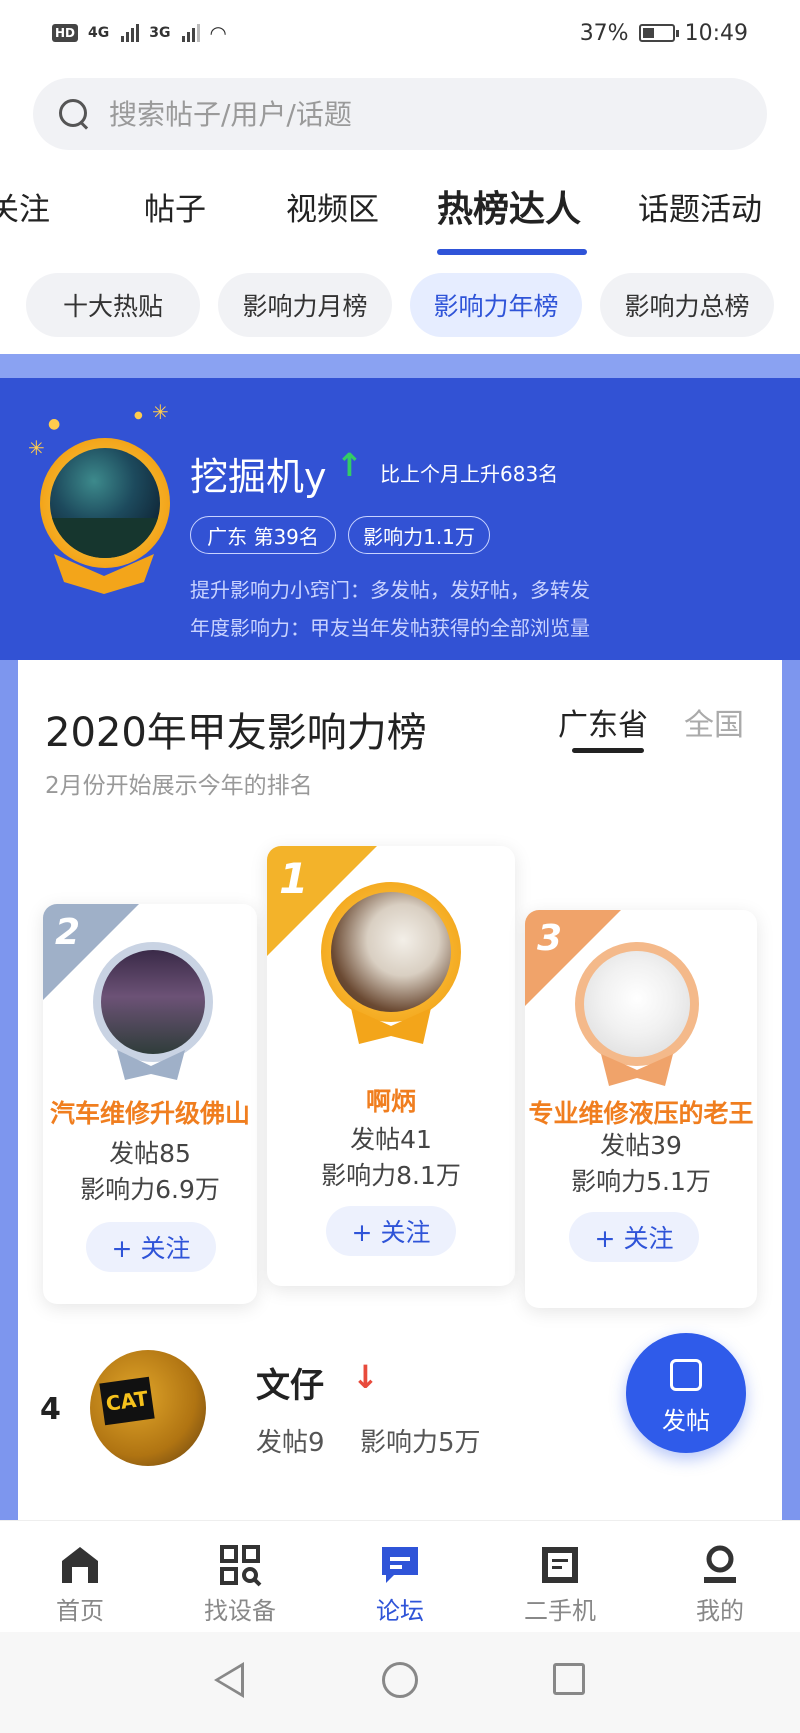  Describe the element at coordinates (50, 1409) in the screenshot. I see `rank-number-4: 4` at that location.